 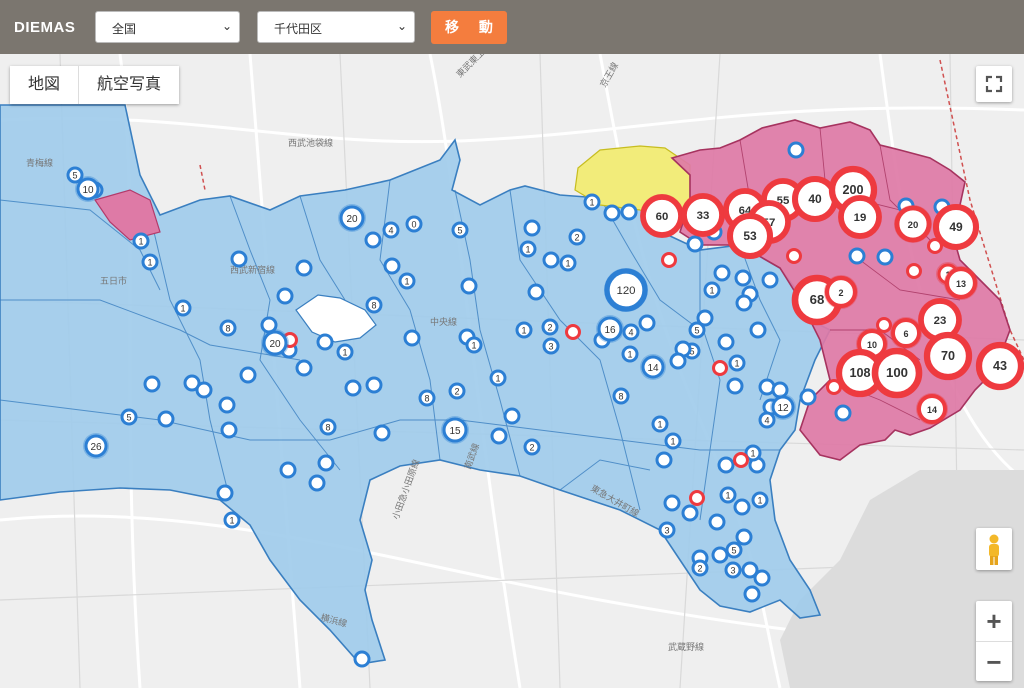 I want to click on fullscreen-button, so click(x=994, y=84).